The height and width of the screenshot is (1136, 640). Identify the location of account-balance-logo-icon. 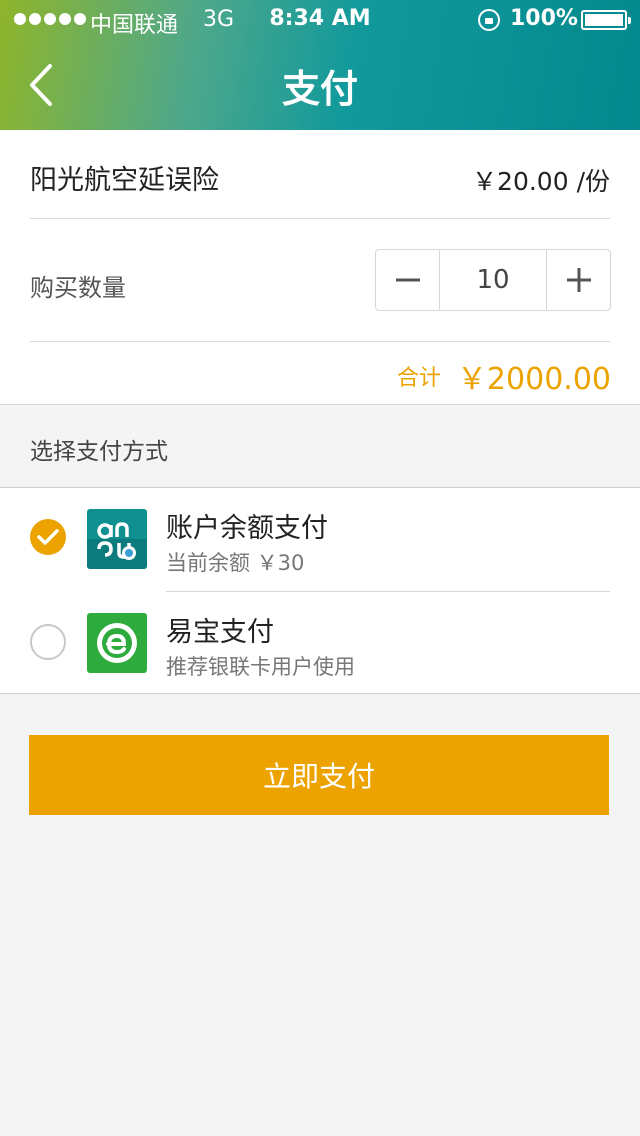
(117, 539).